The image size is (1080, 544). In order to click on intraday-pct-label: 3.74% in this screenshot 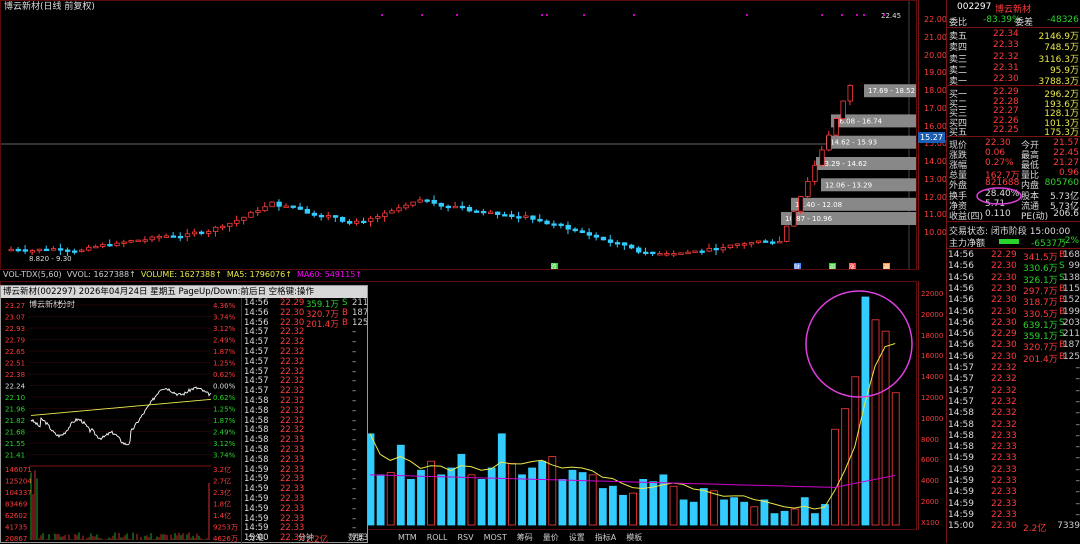, I will do `click(224, 318)`.